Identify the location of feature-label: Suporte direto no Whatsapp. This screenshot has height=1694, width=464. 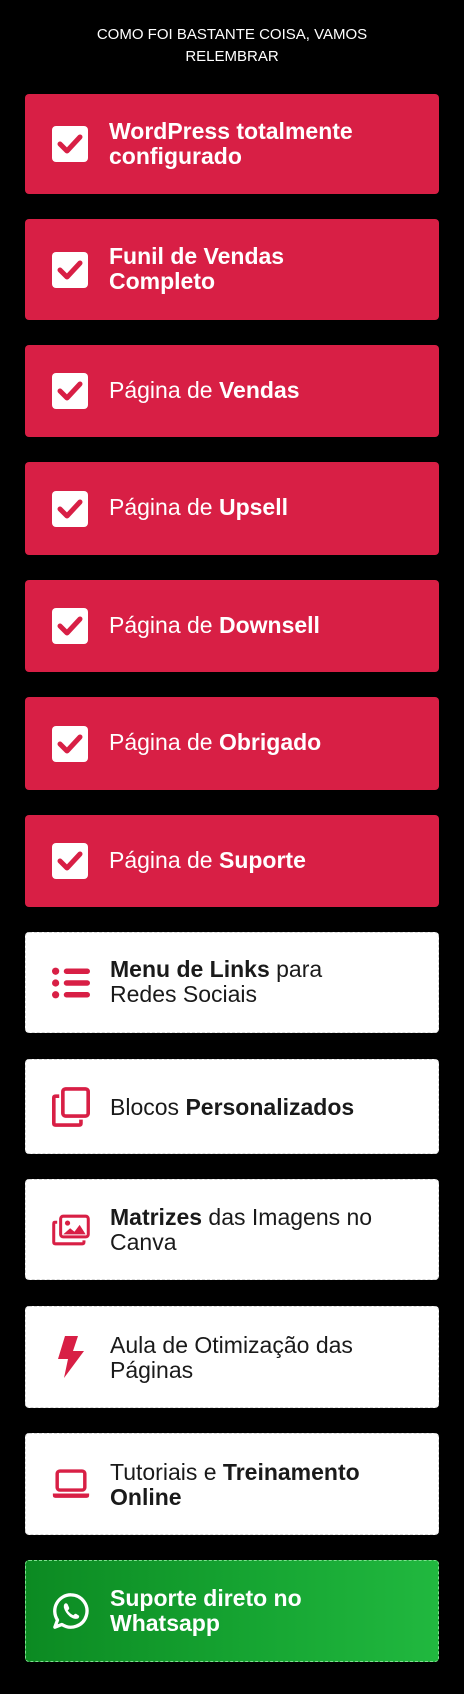
(267, 1611).